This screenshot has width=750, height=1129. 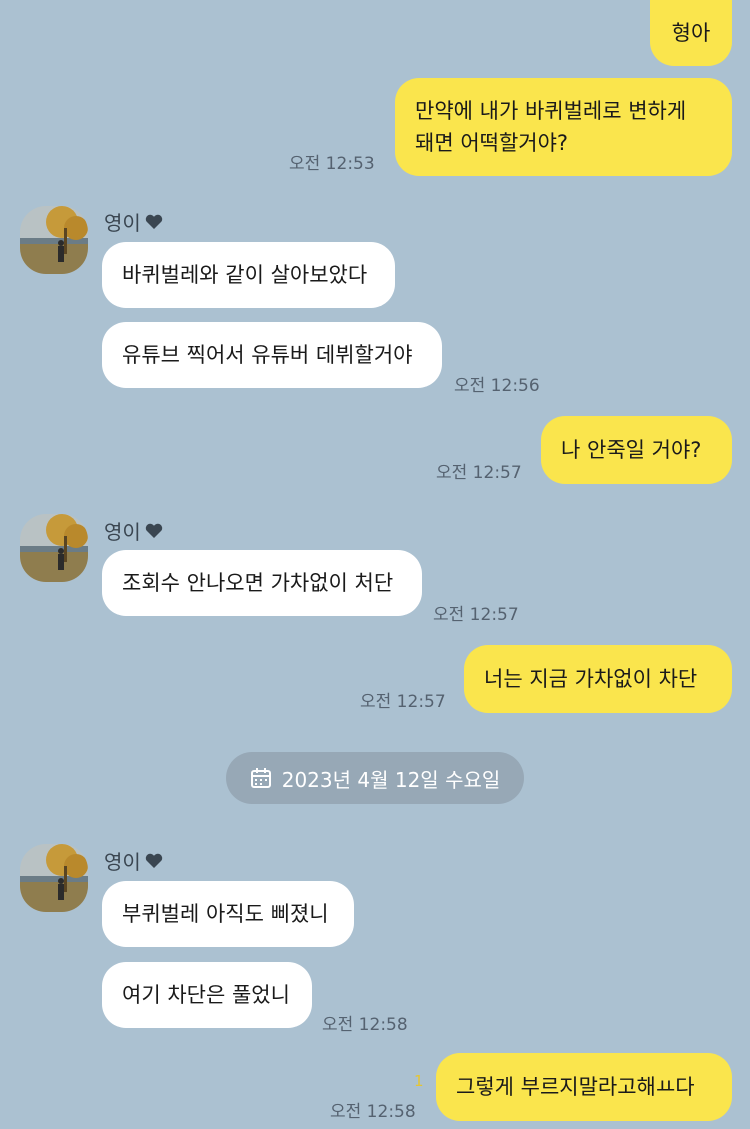 I want to click on chat-bubble-sent: 만약에 내가 바퀴벌레로 변하게 돼면 어떡할거야?, so click(x=563, y=127).